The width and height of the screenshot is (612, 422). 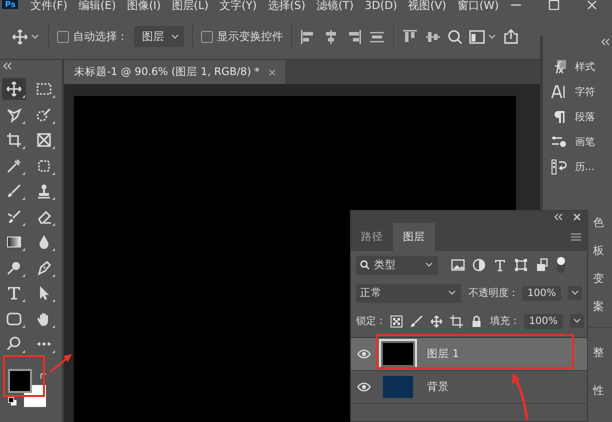 I want to click on panel-label: 整, so click(x=598, y=353).